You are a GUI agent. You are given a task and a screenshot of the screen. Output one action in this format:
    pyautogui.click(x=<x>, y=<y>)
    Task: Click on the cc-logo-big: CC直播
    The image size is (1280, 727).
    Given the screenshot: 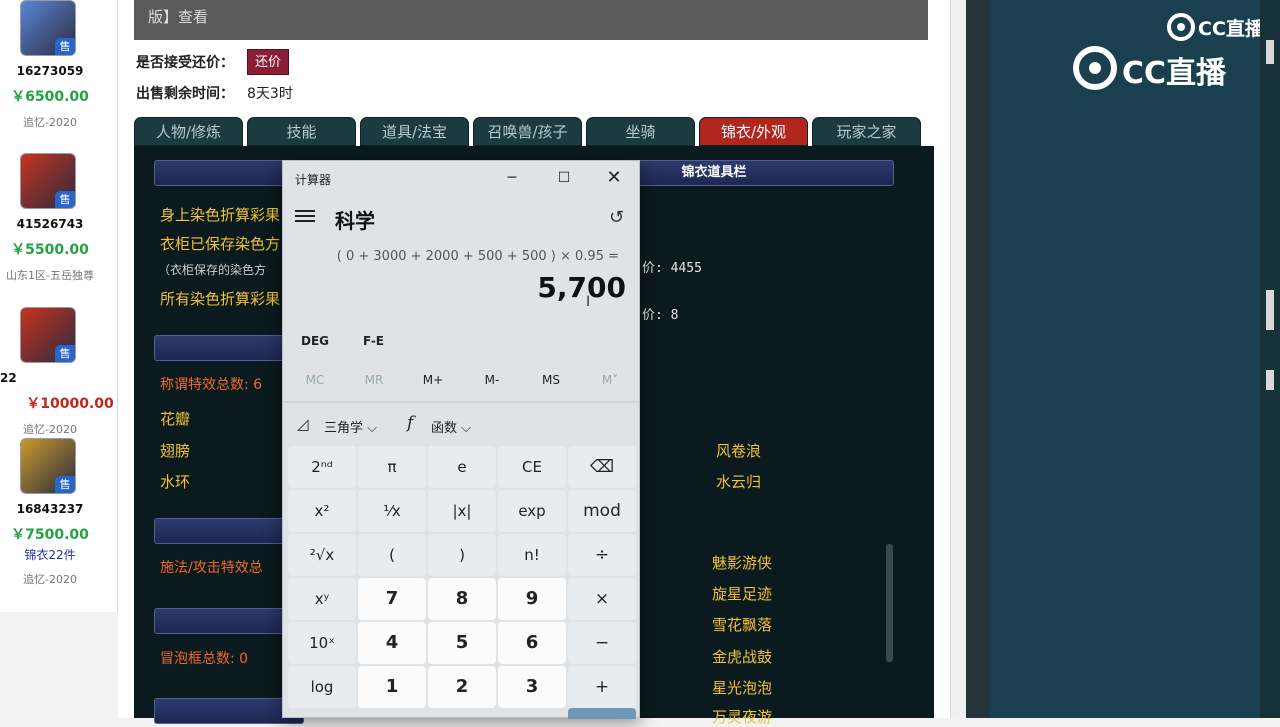 What is the action you would take?
    pyautogui.click(x=1165, y=67)
    